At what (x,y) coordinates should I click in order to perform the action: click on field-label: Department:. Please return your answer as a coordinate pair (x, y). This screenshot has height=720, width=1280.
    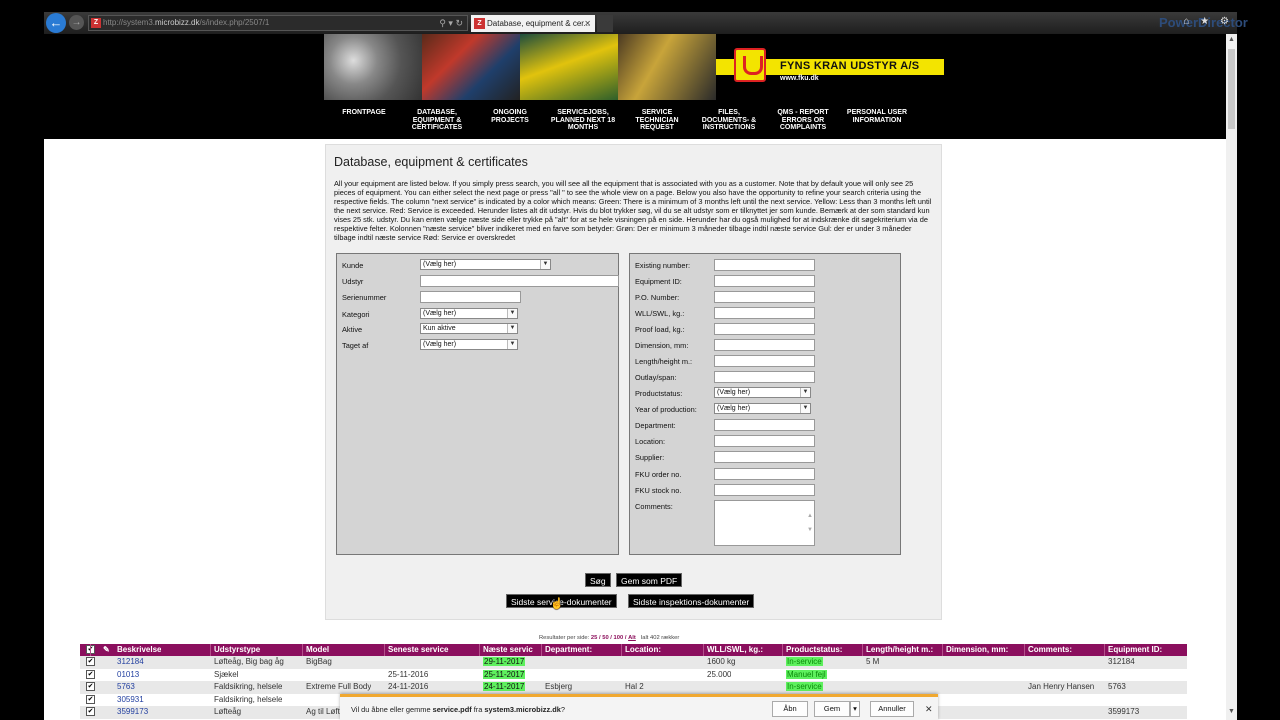
    Looking at the image, I should click on (655, 425).